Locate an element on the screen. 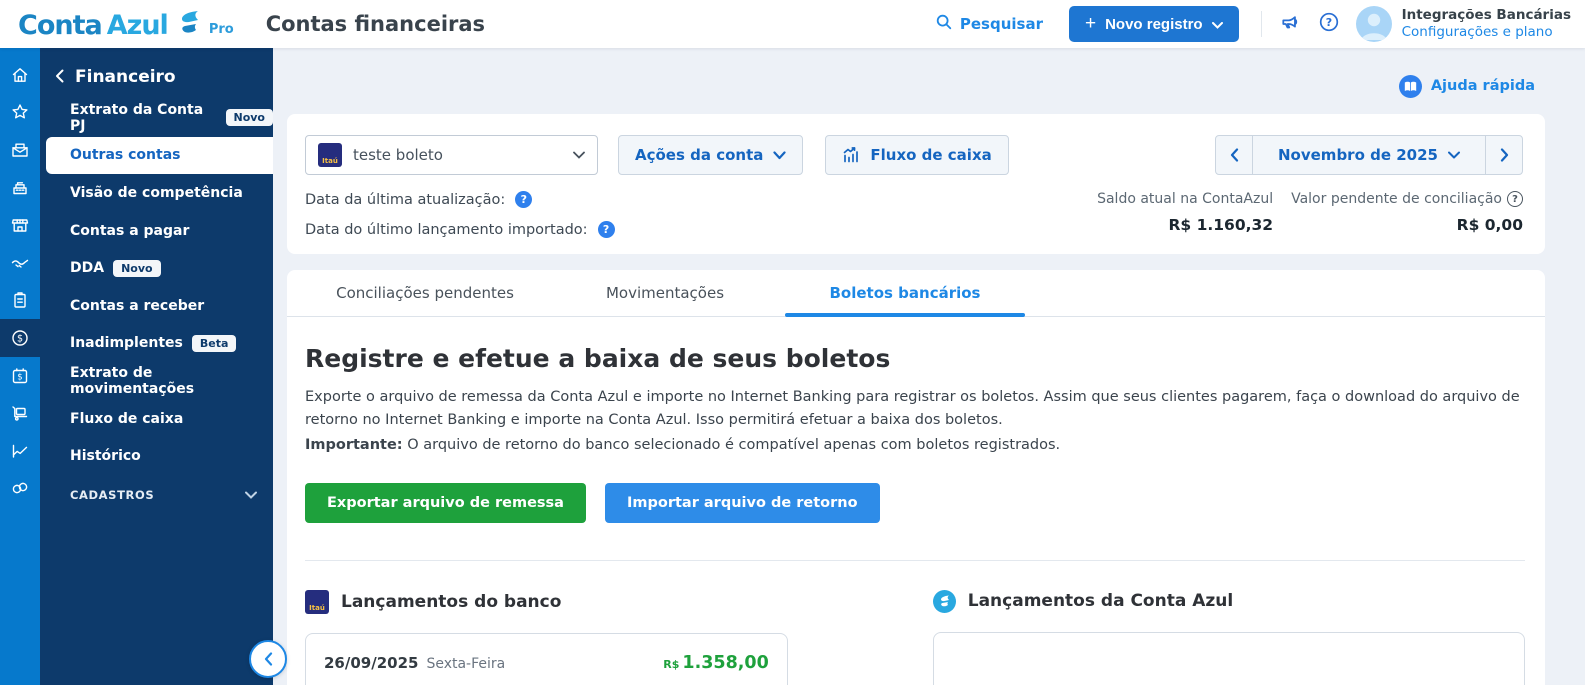 This screenshot has height=685, width=1585. tab-label: Boletos bancários is located at coordinates (905, 293).